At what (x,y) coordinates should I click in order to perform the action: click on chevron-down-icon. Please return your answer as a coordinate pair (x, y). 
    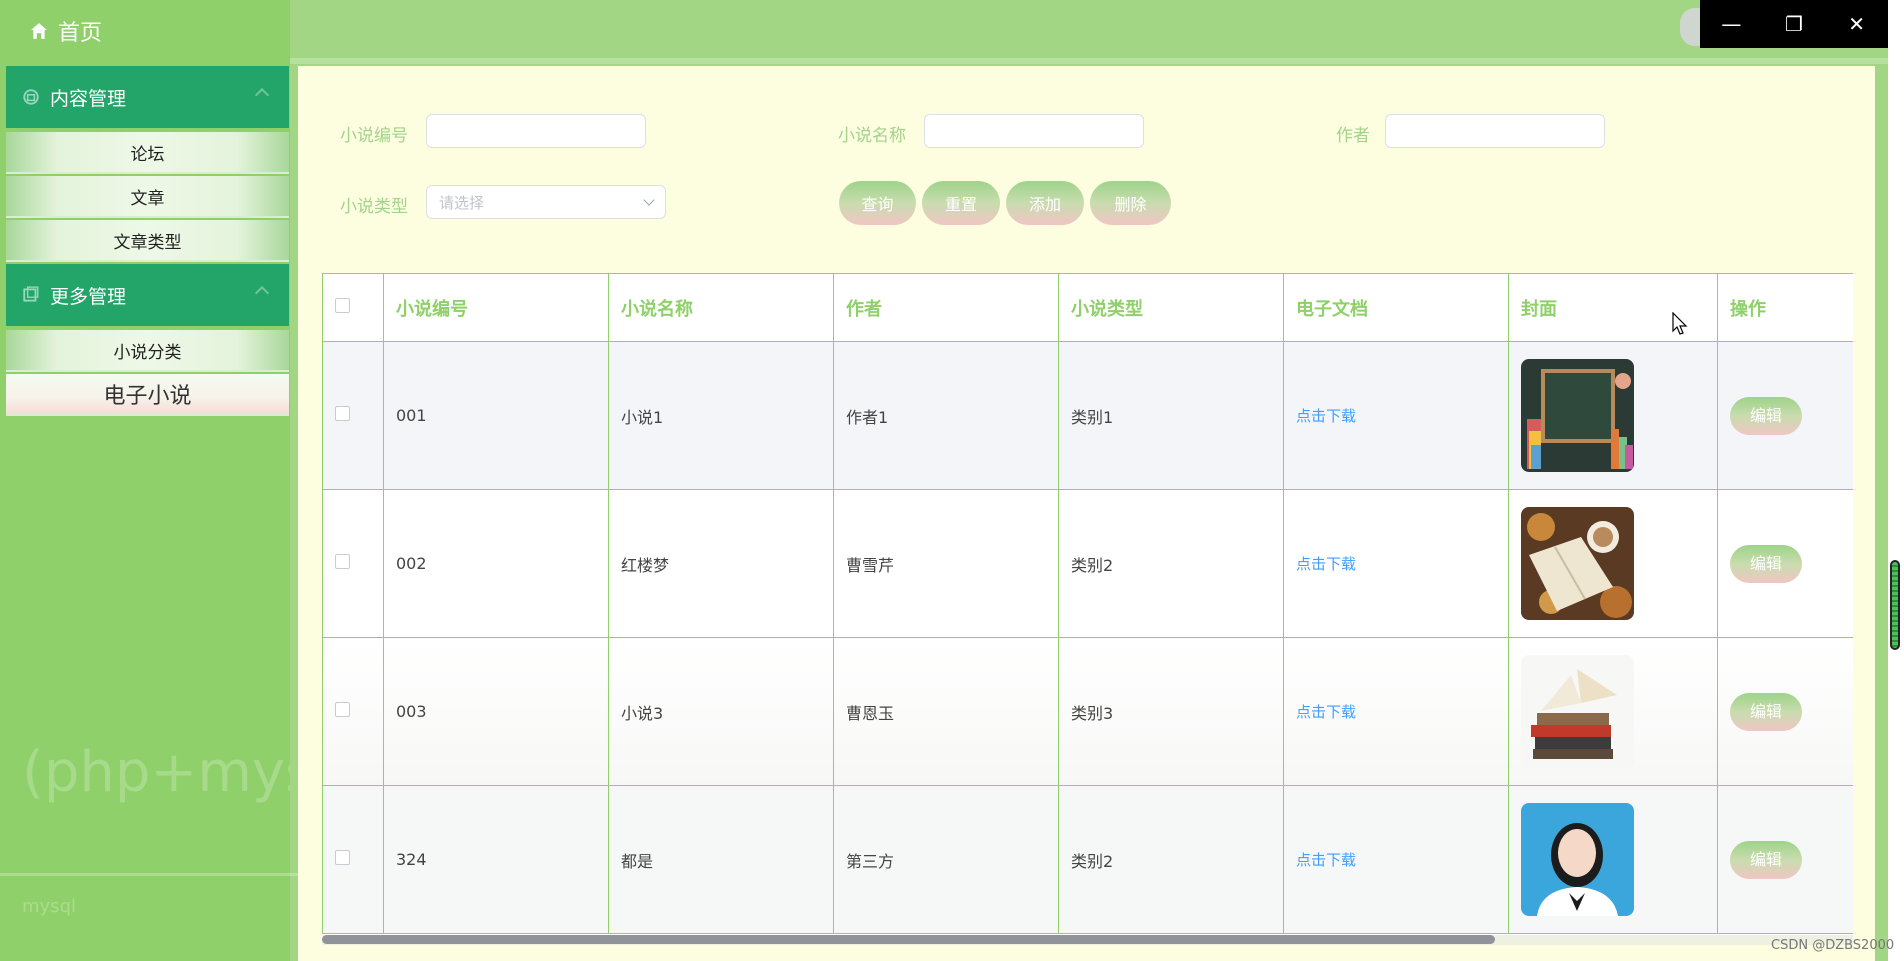
    Looking at the image, I should click on (649, 200).